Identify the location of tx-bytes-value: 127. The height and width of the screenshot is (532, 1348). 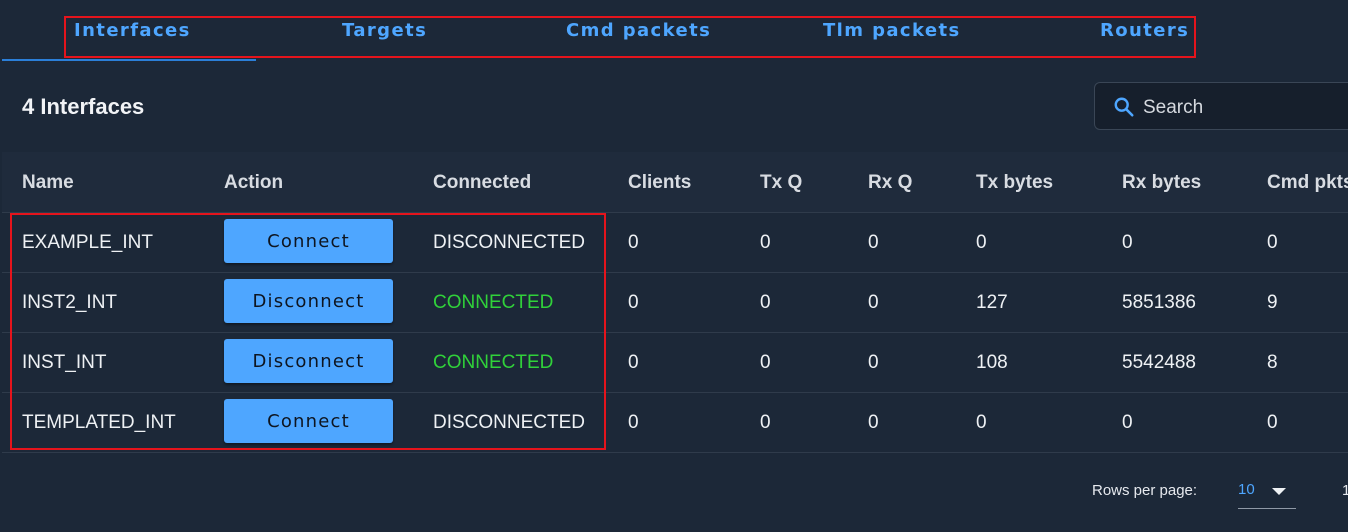
(992, 302).